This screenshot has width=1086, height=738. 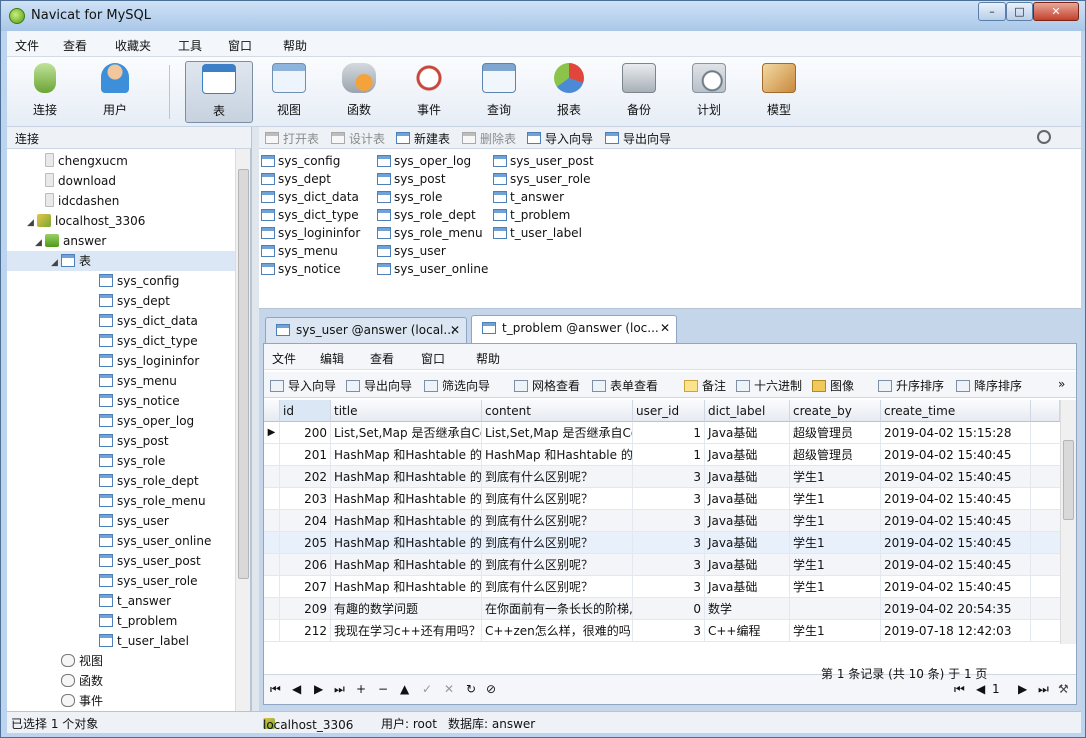 What do you see at coordinates (305, 587) in the screenshot?
I see `cell-id: 207` at bounding box center [305, 587].